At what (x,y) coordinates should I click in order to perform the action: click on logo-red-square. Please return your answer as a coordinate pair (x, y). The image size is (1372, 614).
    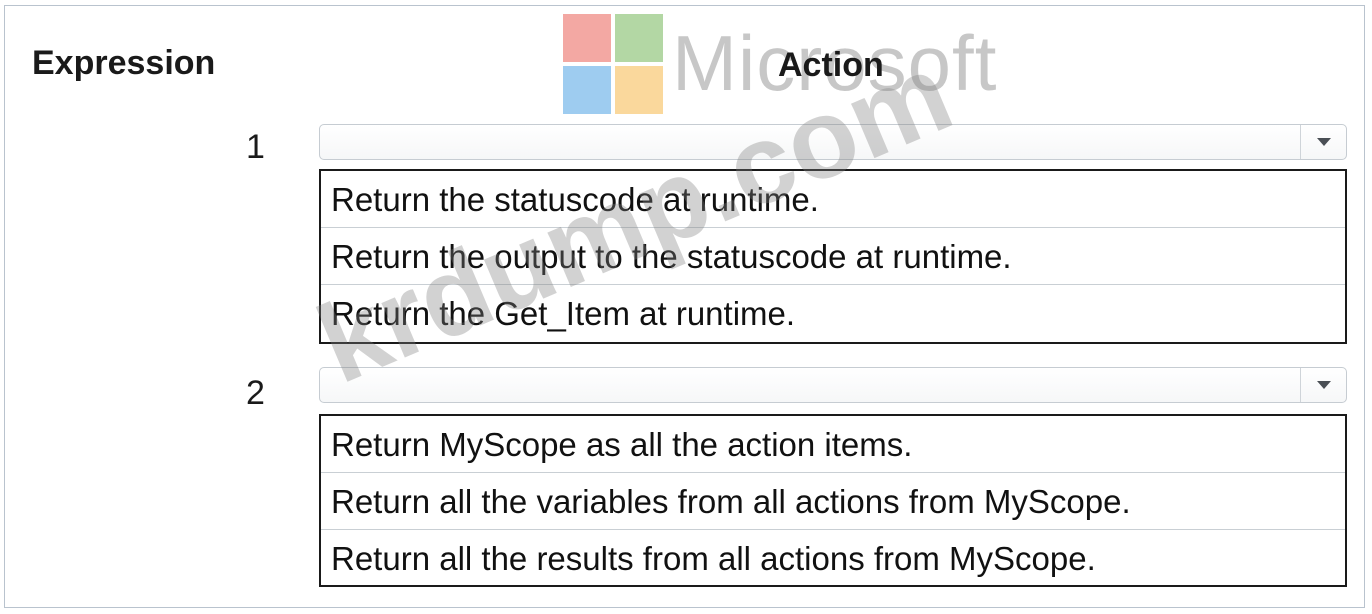
    Looking at the image, I should click on (587, 38).